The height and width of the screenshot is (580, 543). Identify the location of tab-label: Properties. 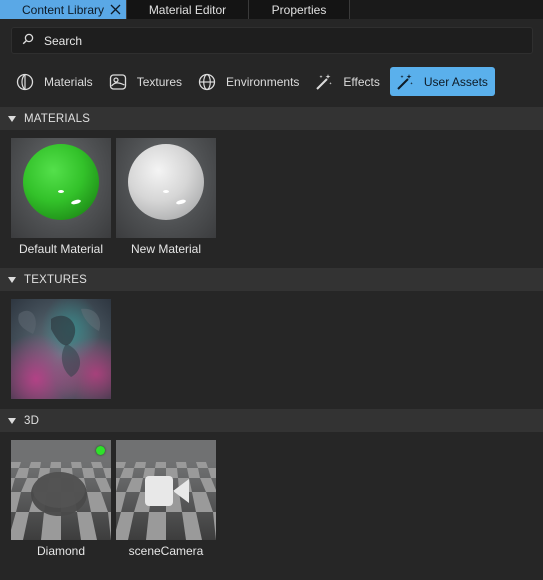
(299, 9).